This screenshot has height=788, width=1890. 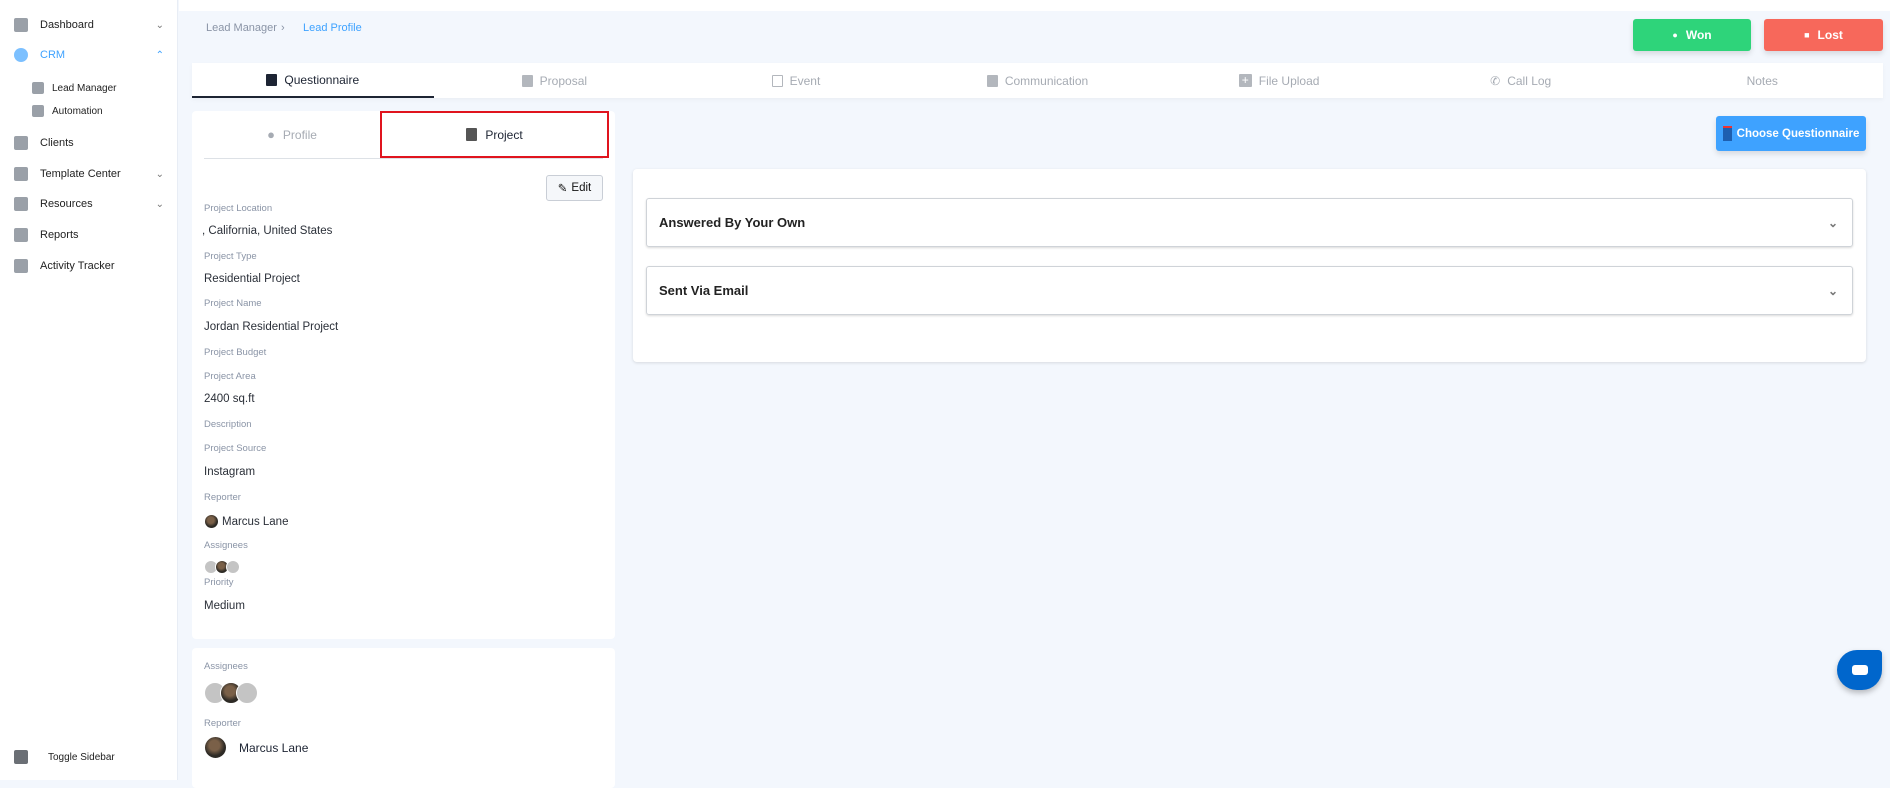 I want to click on project-location-value: , California, United States, so click(x=267, y=231).